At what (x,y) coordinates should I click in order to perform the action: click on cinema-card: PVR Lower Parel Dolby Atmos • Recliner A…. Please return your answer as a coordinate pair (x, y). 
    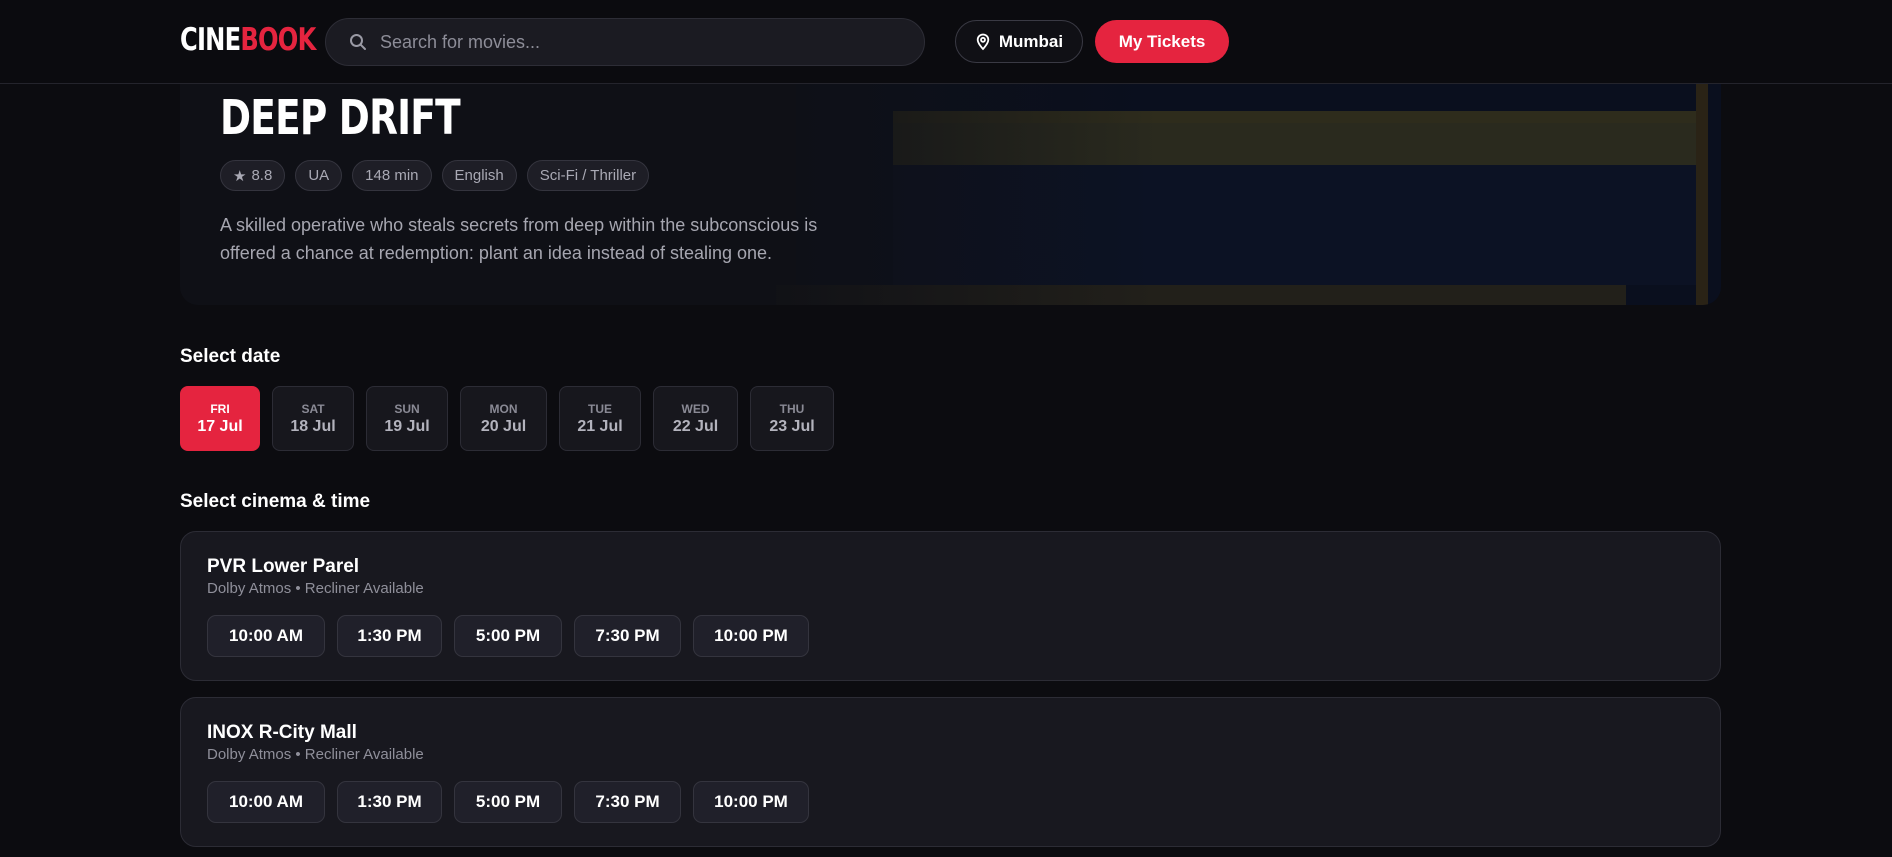
    Looking at the image, I should click on (950, 606).